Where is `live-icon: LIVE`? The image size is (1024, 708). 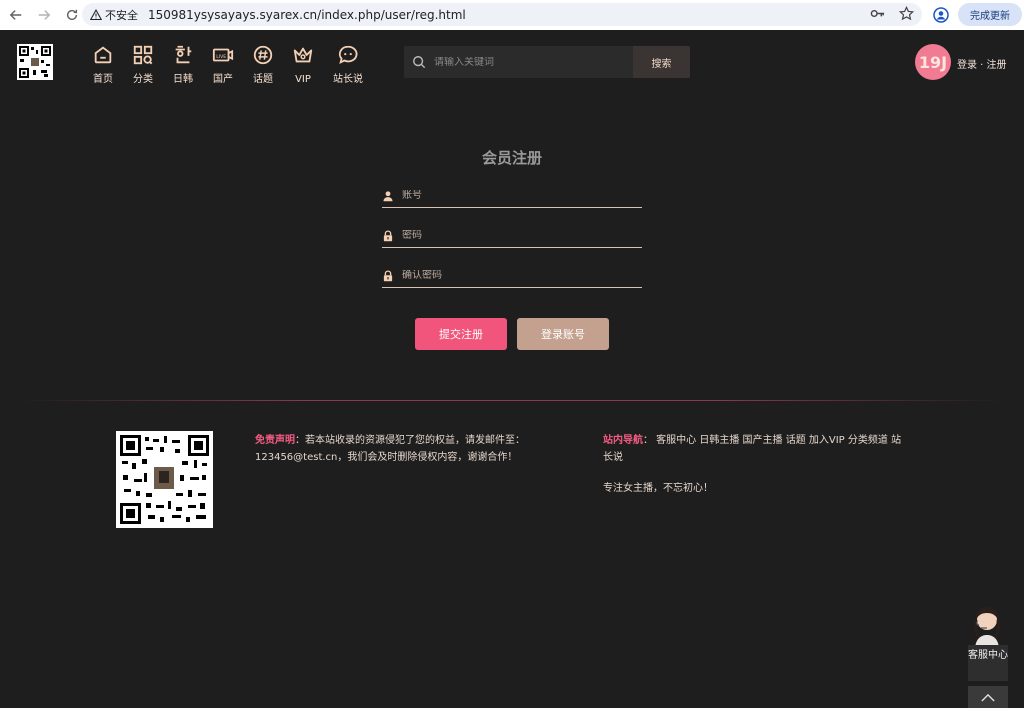 live-icon: LIVE is located at coordinates (223, 55).